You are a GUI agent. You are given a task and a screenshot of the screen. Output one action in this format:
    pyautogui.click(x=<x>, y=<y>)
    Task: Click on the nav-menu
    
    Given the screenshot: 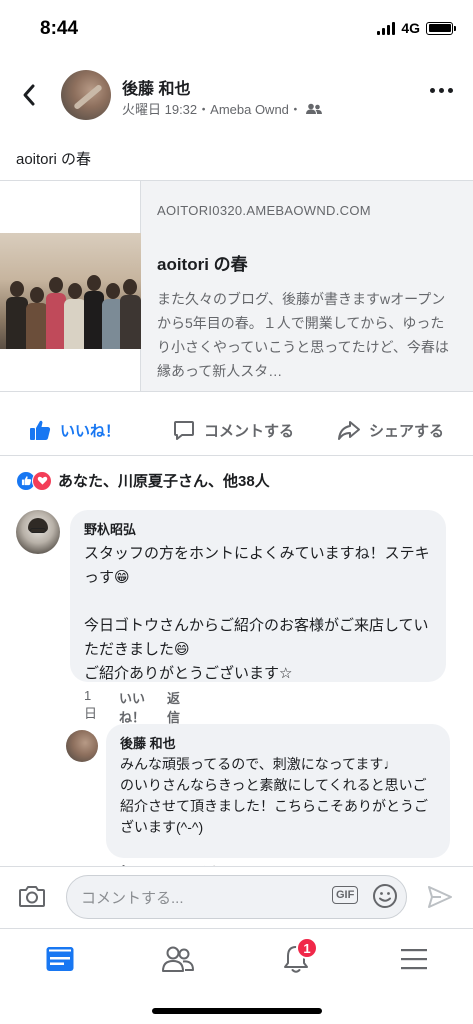 What is the action you would take?
    pyautogui.click(x=414, y=959)
    